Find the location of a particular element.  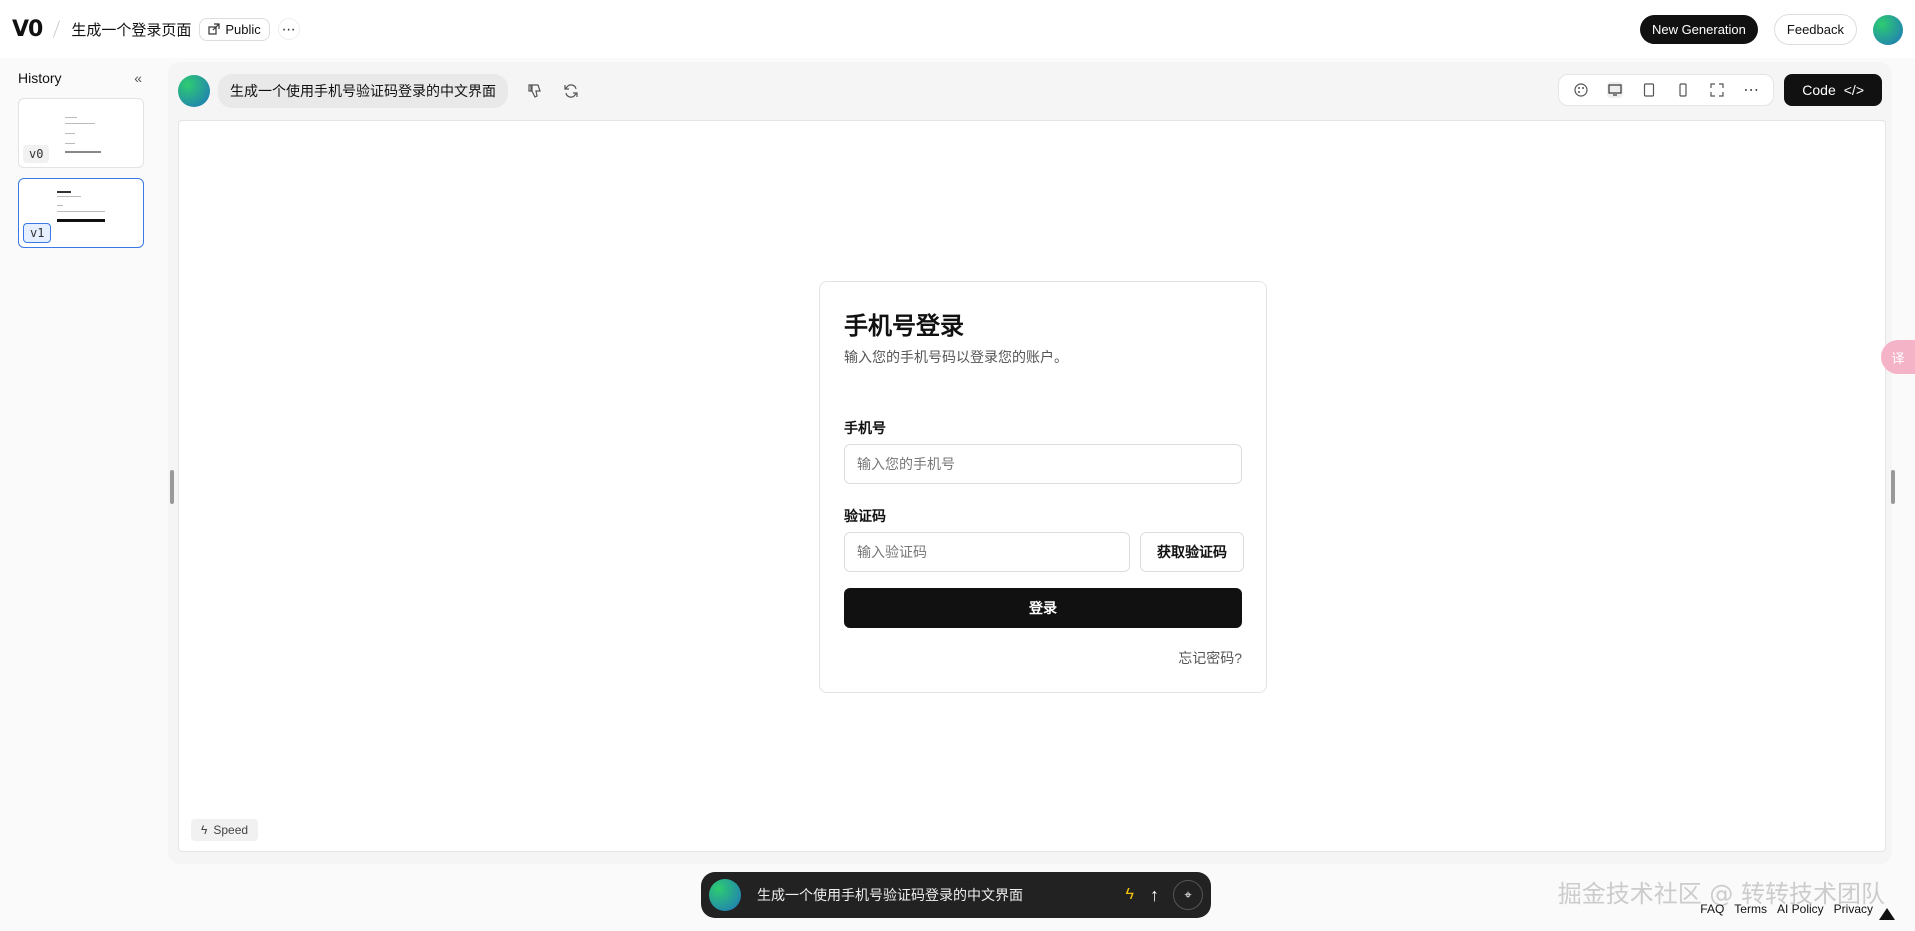

share-icon is located at coordinates (214, 29).